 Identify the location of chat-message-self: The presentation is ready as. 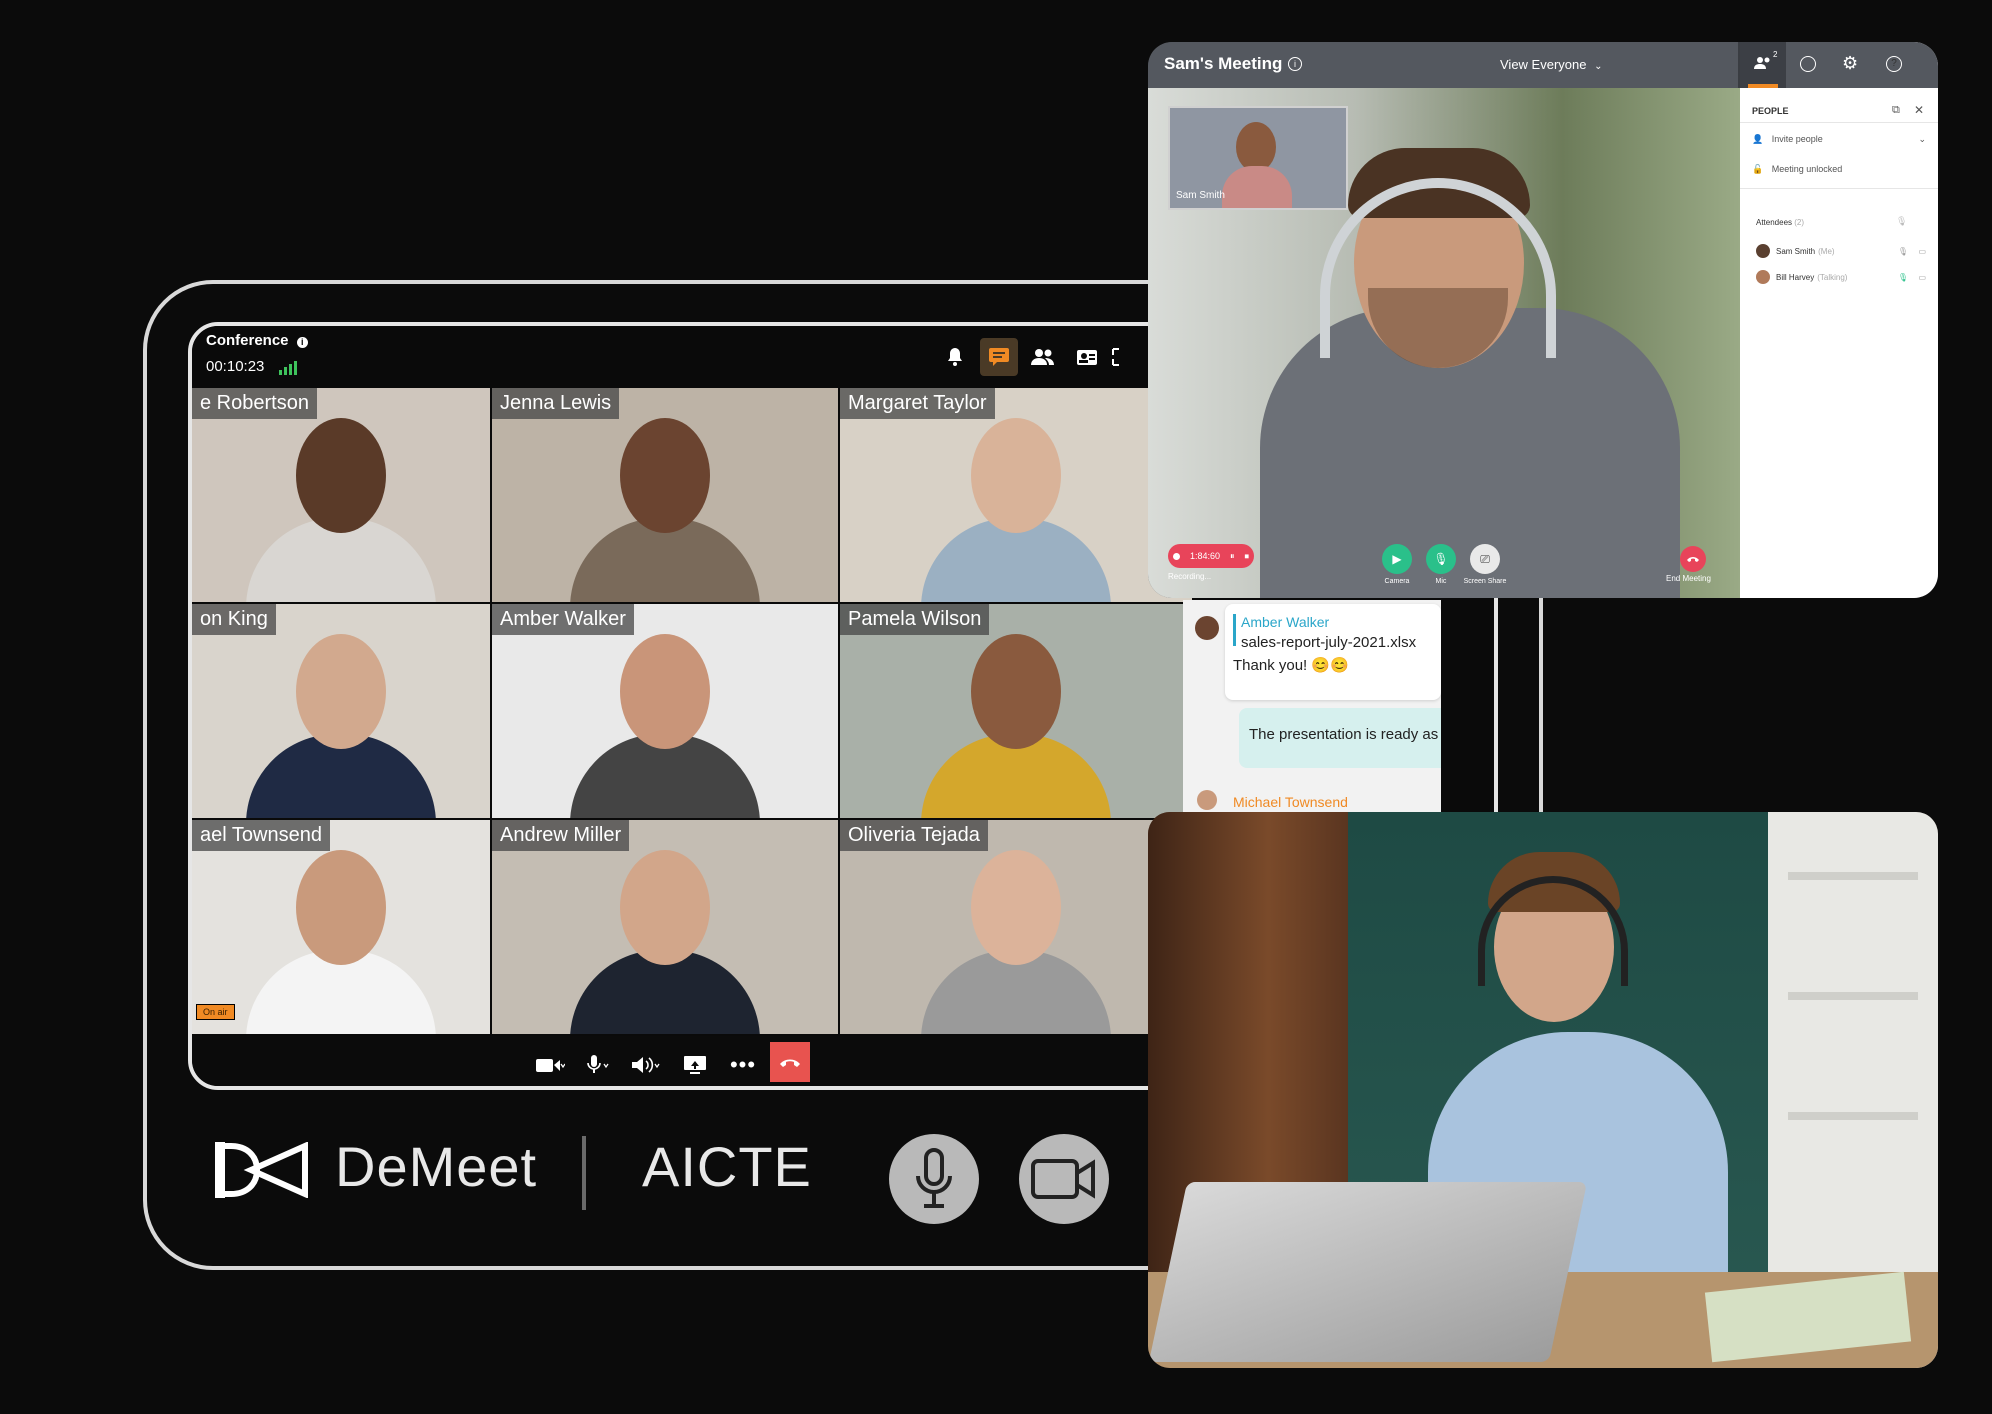
(1340, 738).